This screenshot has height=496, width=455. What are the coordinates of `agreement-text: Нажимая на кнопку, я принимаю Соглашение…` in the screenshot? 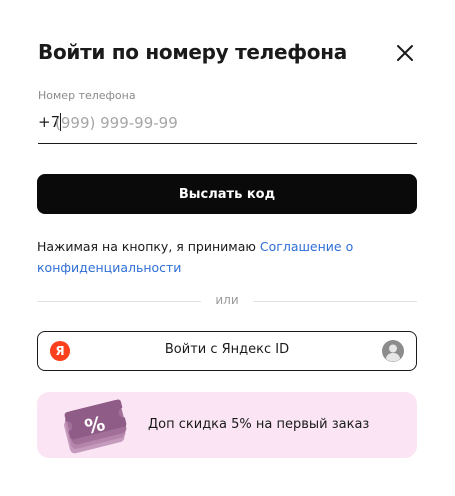 It's located at (217, 257).